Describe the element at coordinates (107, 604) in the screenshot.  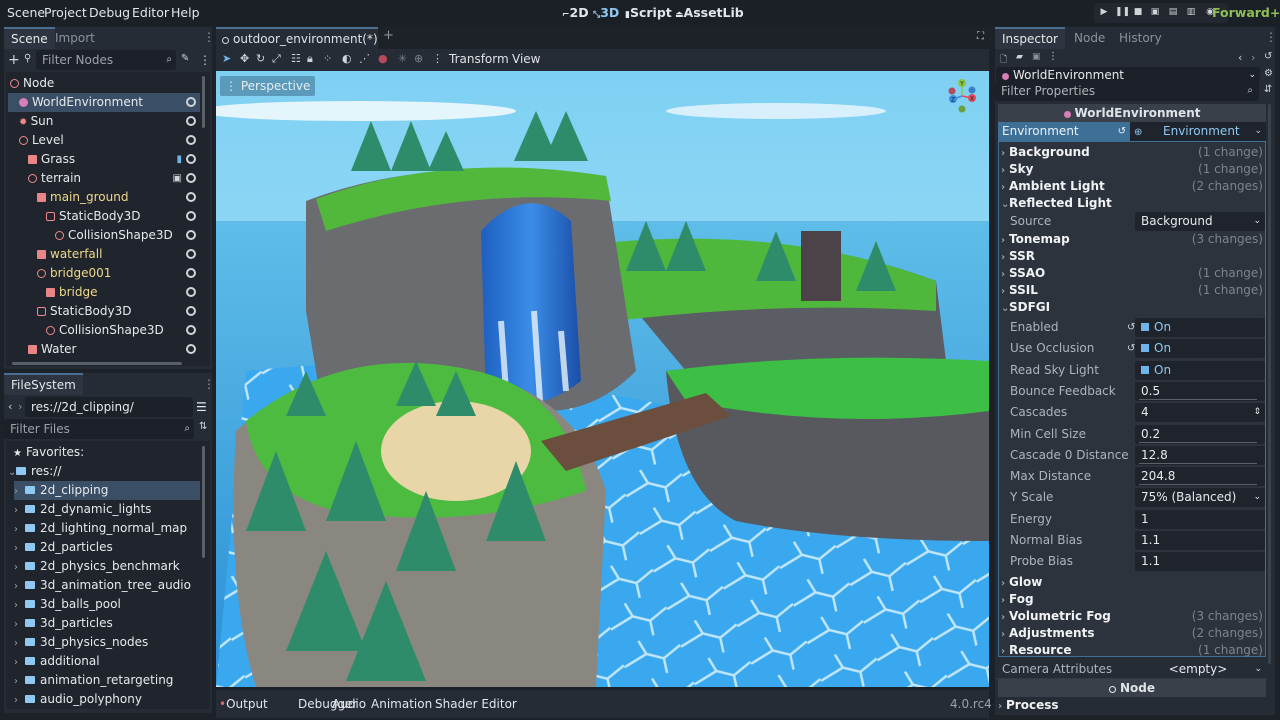
I see `folder-item: › 3d_balls_pool` at that location.